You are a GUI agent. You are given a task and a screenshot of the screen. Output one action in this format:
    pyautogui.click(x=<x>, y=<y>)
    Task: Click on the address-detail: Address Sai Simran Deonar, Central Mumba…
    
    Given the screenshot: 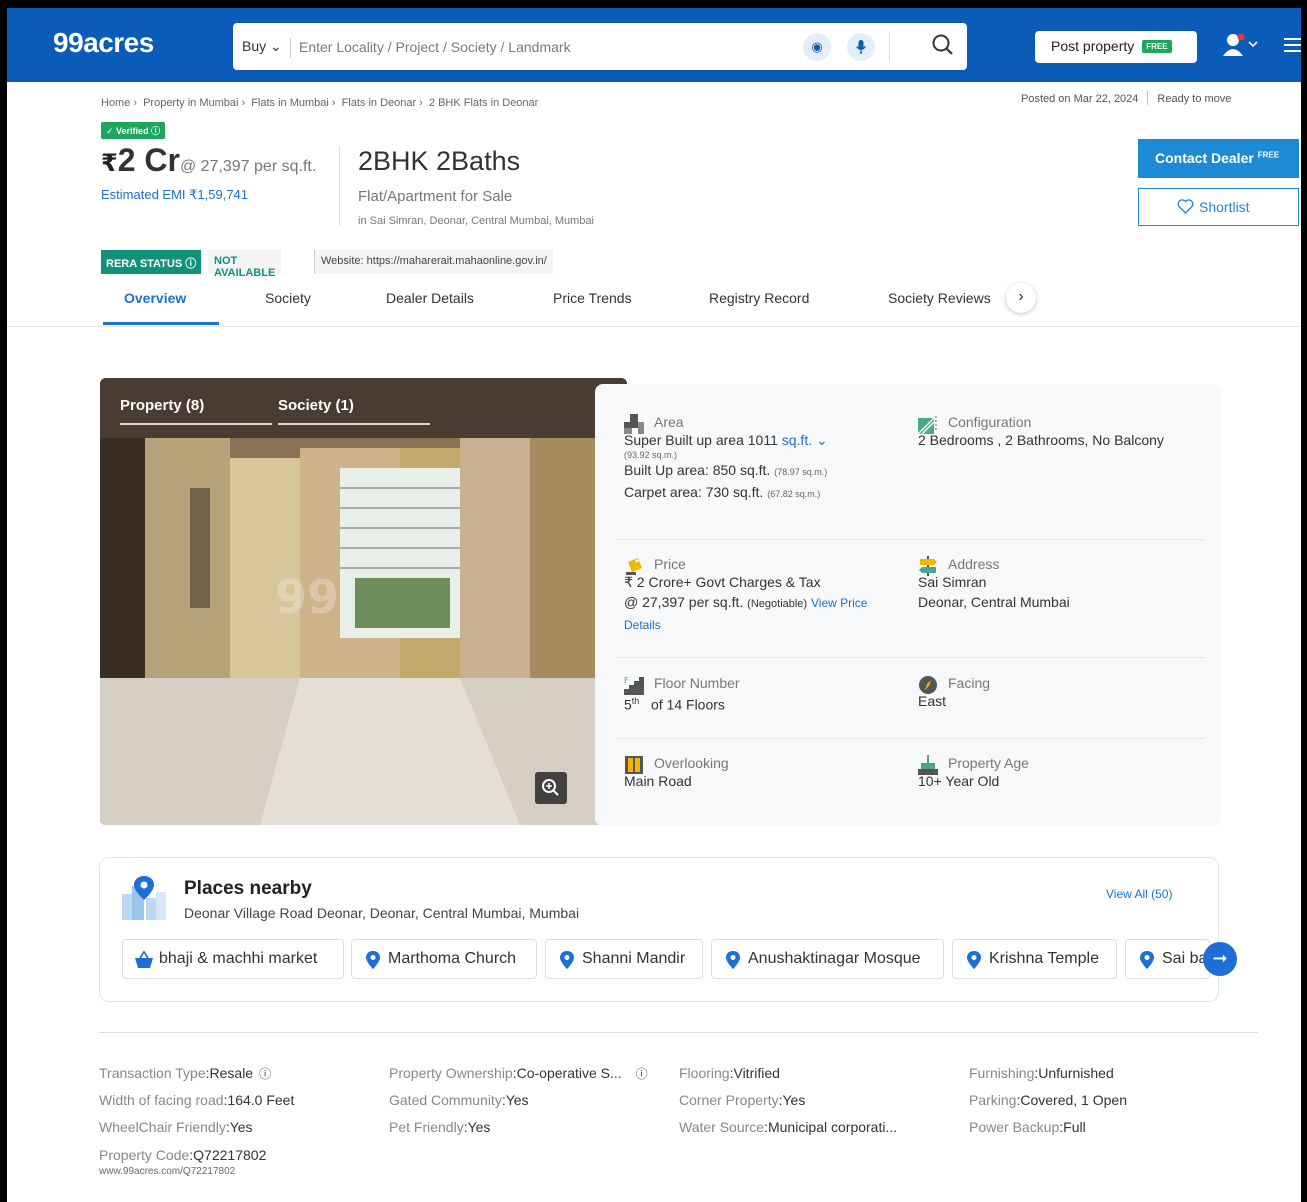 What is the action you would take?
    pyautogui.click(x=1063, y=584)
    